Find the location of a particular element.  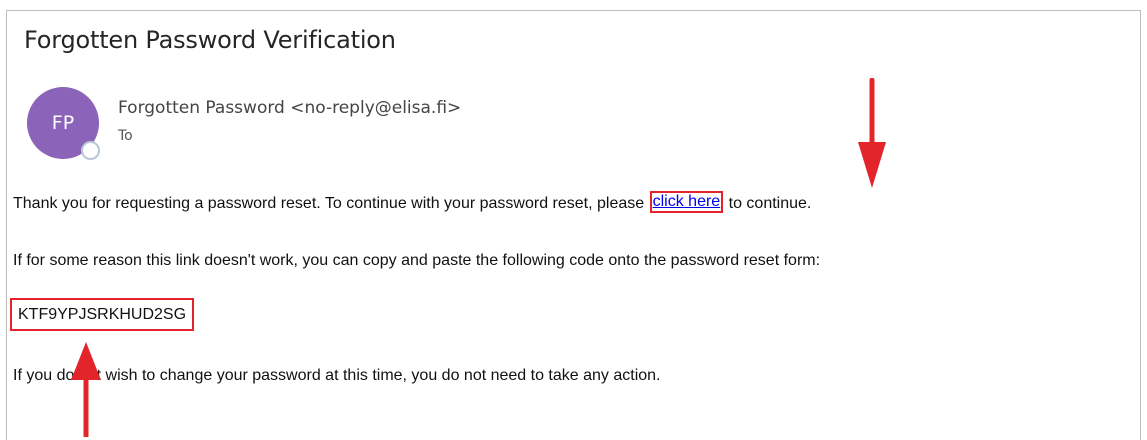

presence-status-icon is located at coordinates (90, 150).